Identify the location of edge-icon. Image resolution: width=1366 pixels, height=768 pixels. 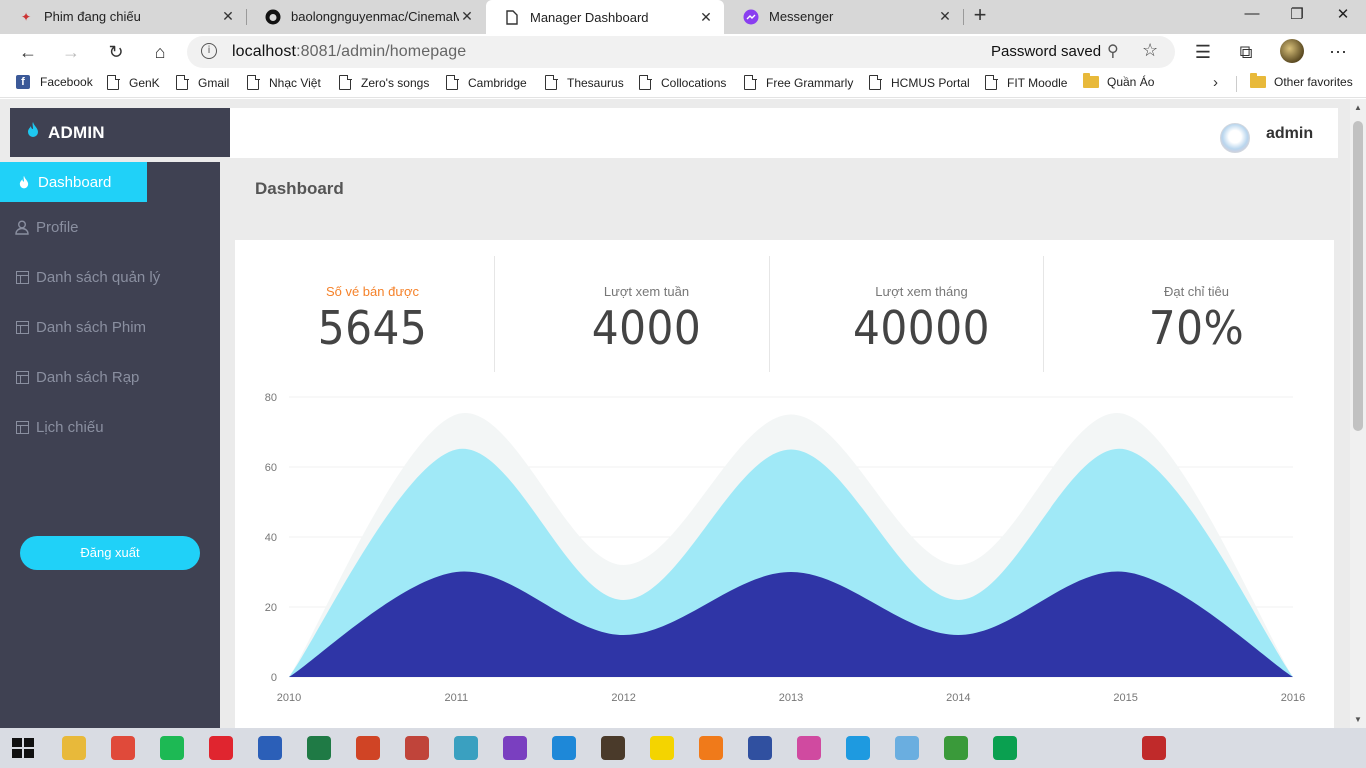
(858, 748).